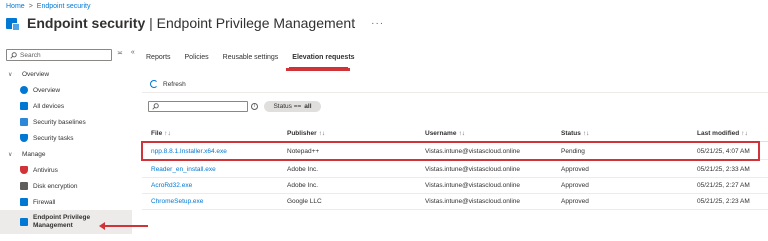 The image size is (768, 241). What do you see at coordinates (24, 202) in the screenshot?
I see `firewall-icon` at bounding box center [24, 202].